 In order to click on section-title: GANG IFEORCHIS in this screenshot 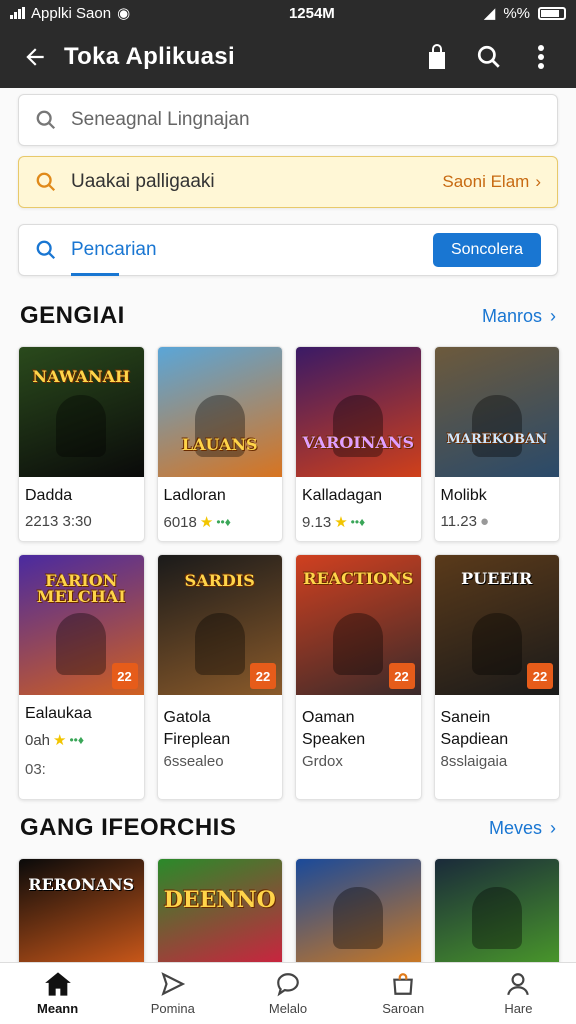, I will do `click(128, 827)`.